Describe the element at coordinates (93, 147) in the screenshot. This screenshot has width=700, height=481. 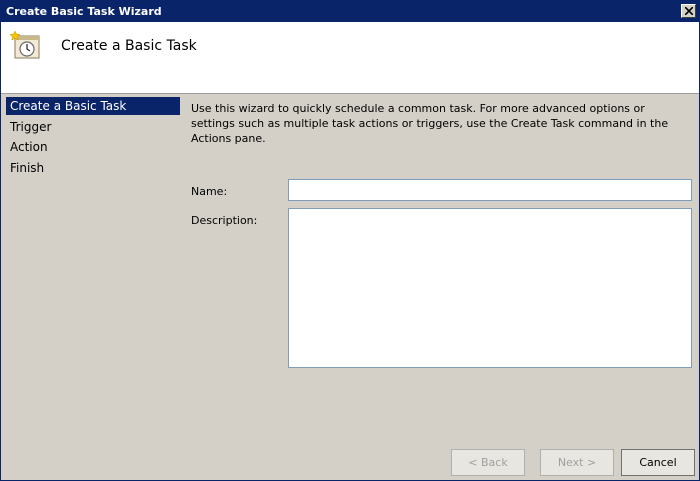
I see `step-action: Action` at that location.